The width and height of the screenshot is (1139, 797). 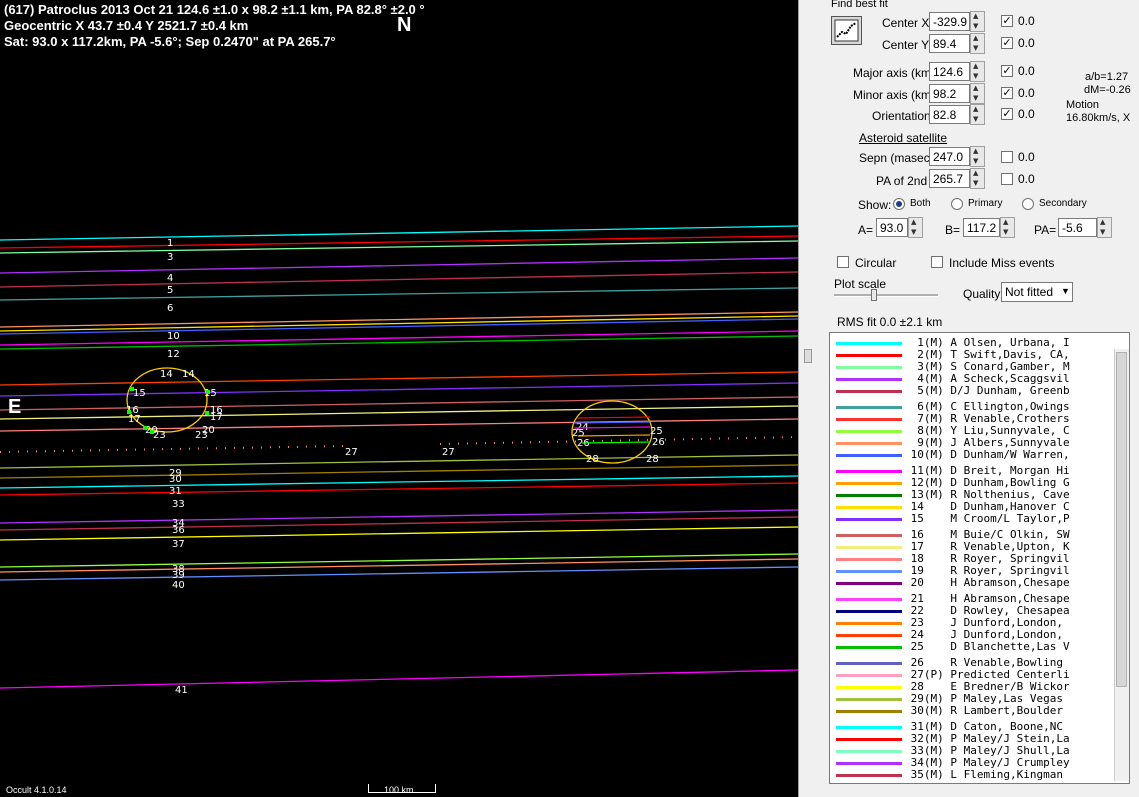 I want to click on pa2nd-label: PA of 2nd, so click(x=902, y=181).